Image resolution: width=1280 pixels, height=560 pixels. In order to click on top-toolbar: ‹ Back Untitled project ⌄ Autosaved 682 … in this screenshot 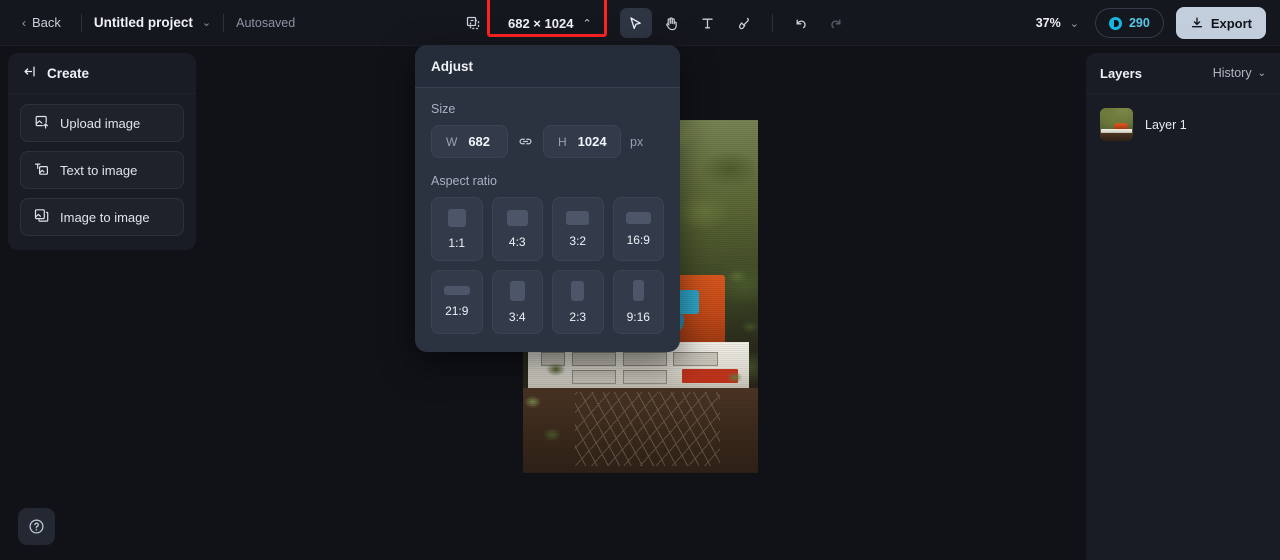, I will do `click(640, 23)`.